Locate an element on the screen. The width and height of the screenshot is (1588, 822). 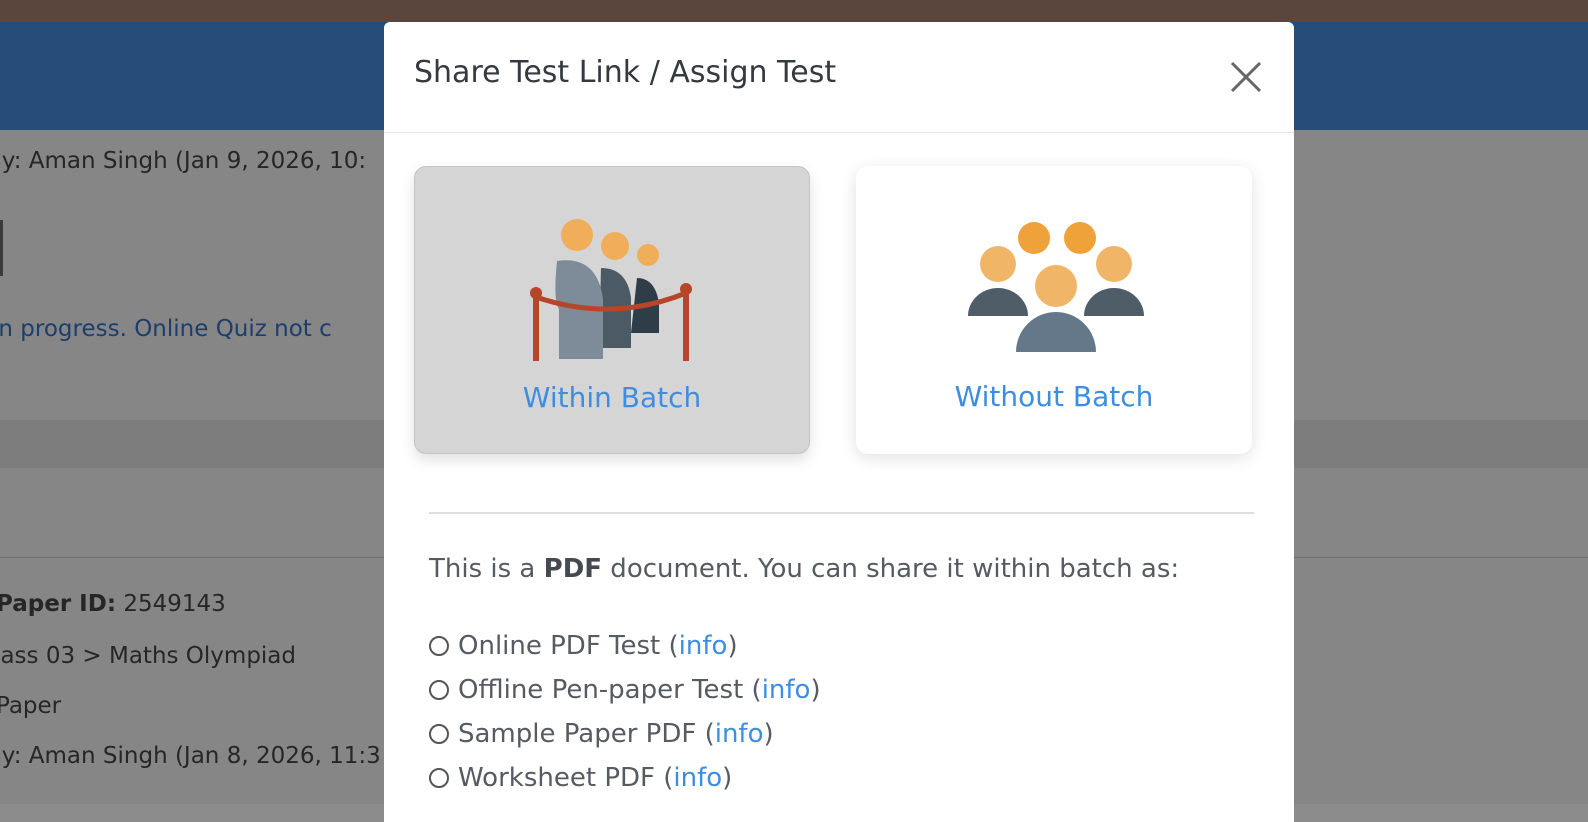
offline-pen-paper-test-radio is located at coordinates (439, 690).